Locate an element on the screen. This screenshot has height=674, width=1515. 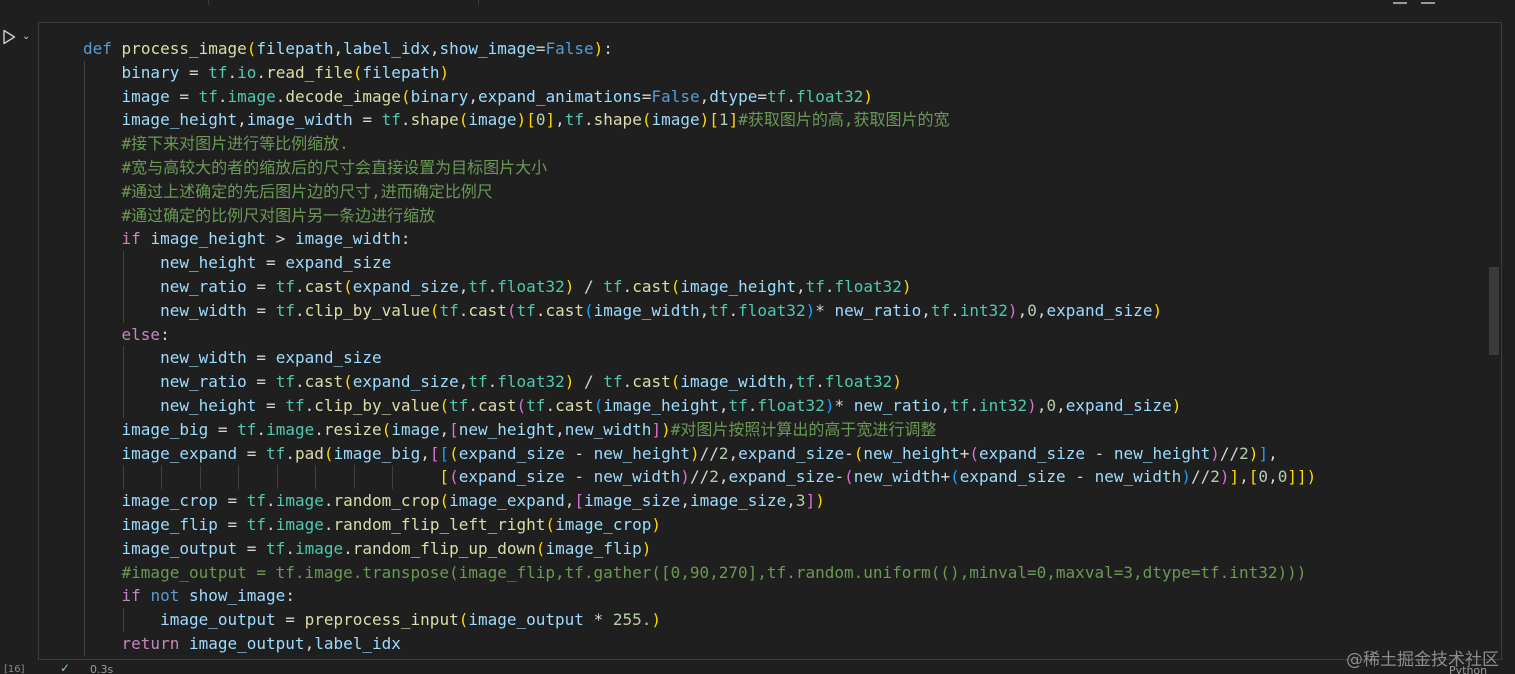
chevron-down-icon: ⌄ is located at coordinates (26, 37).